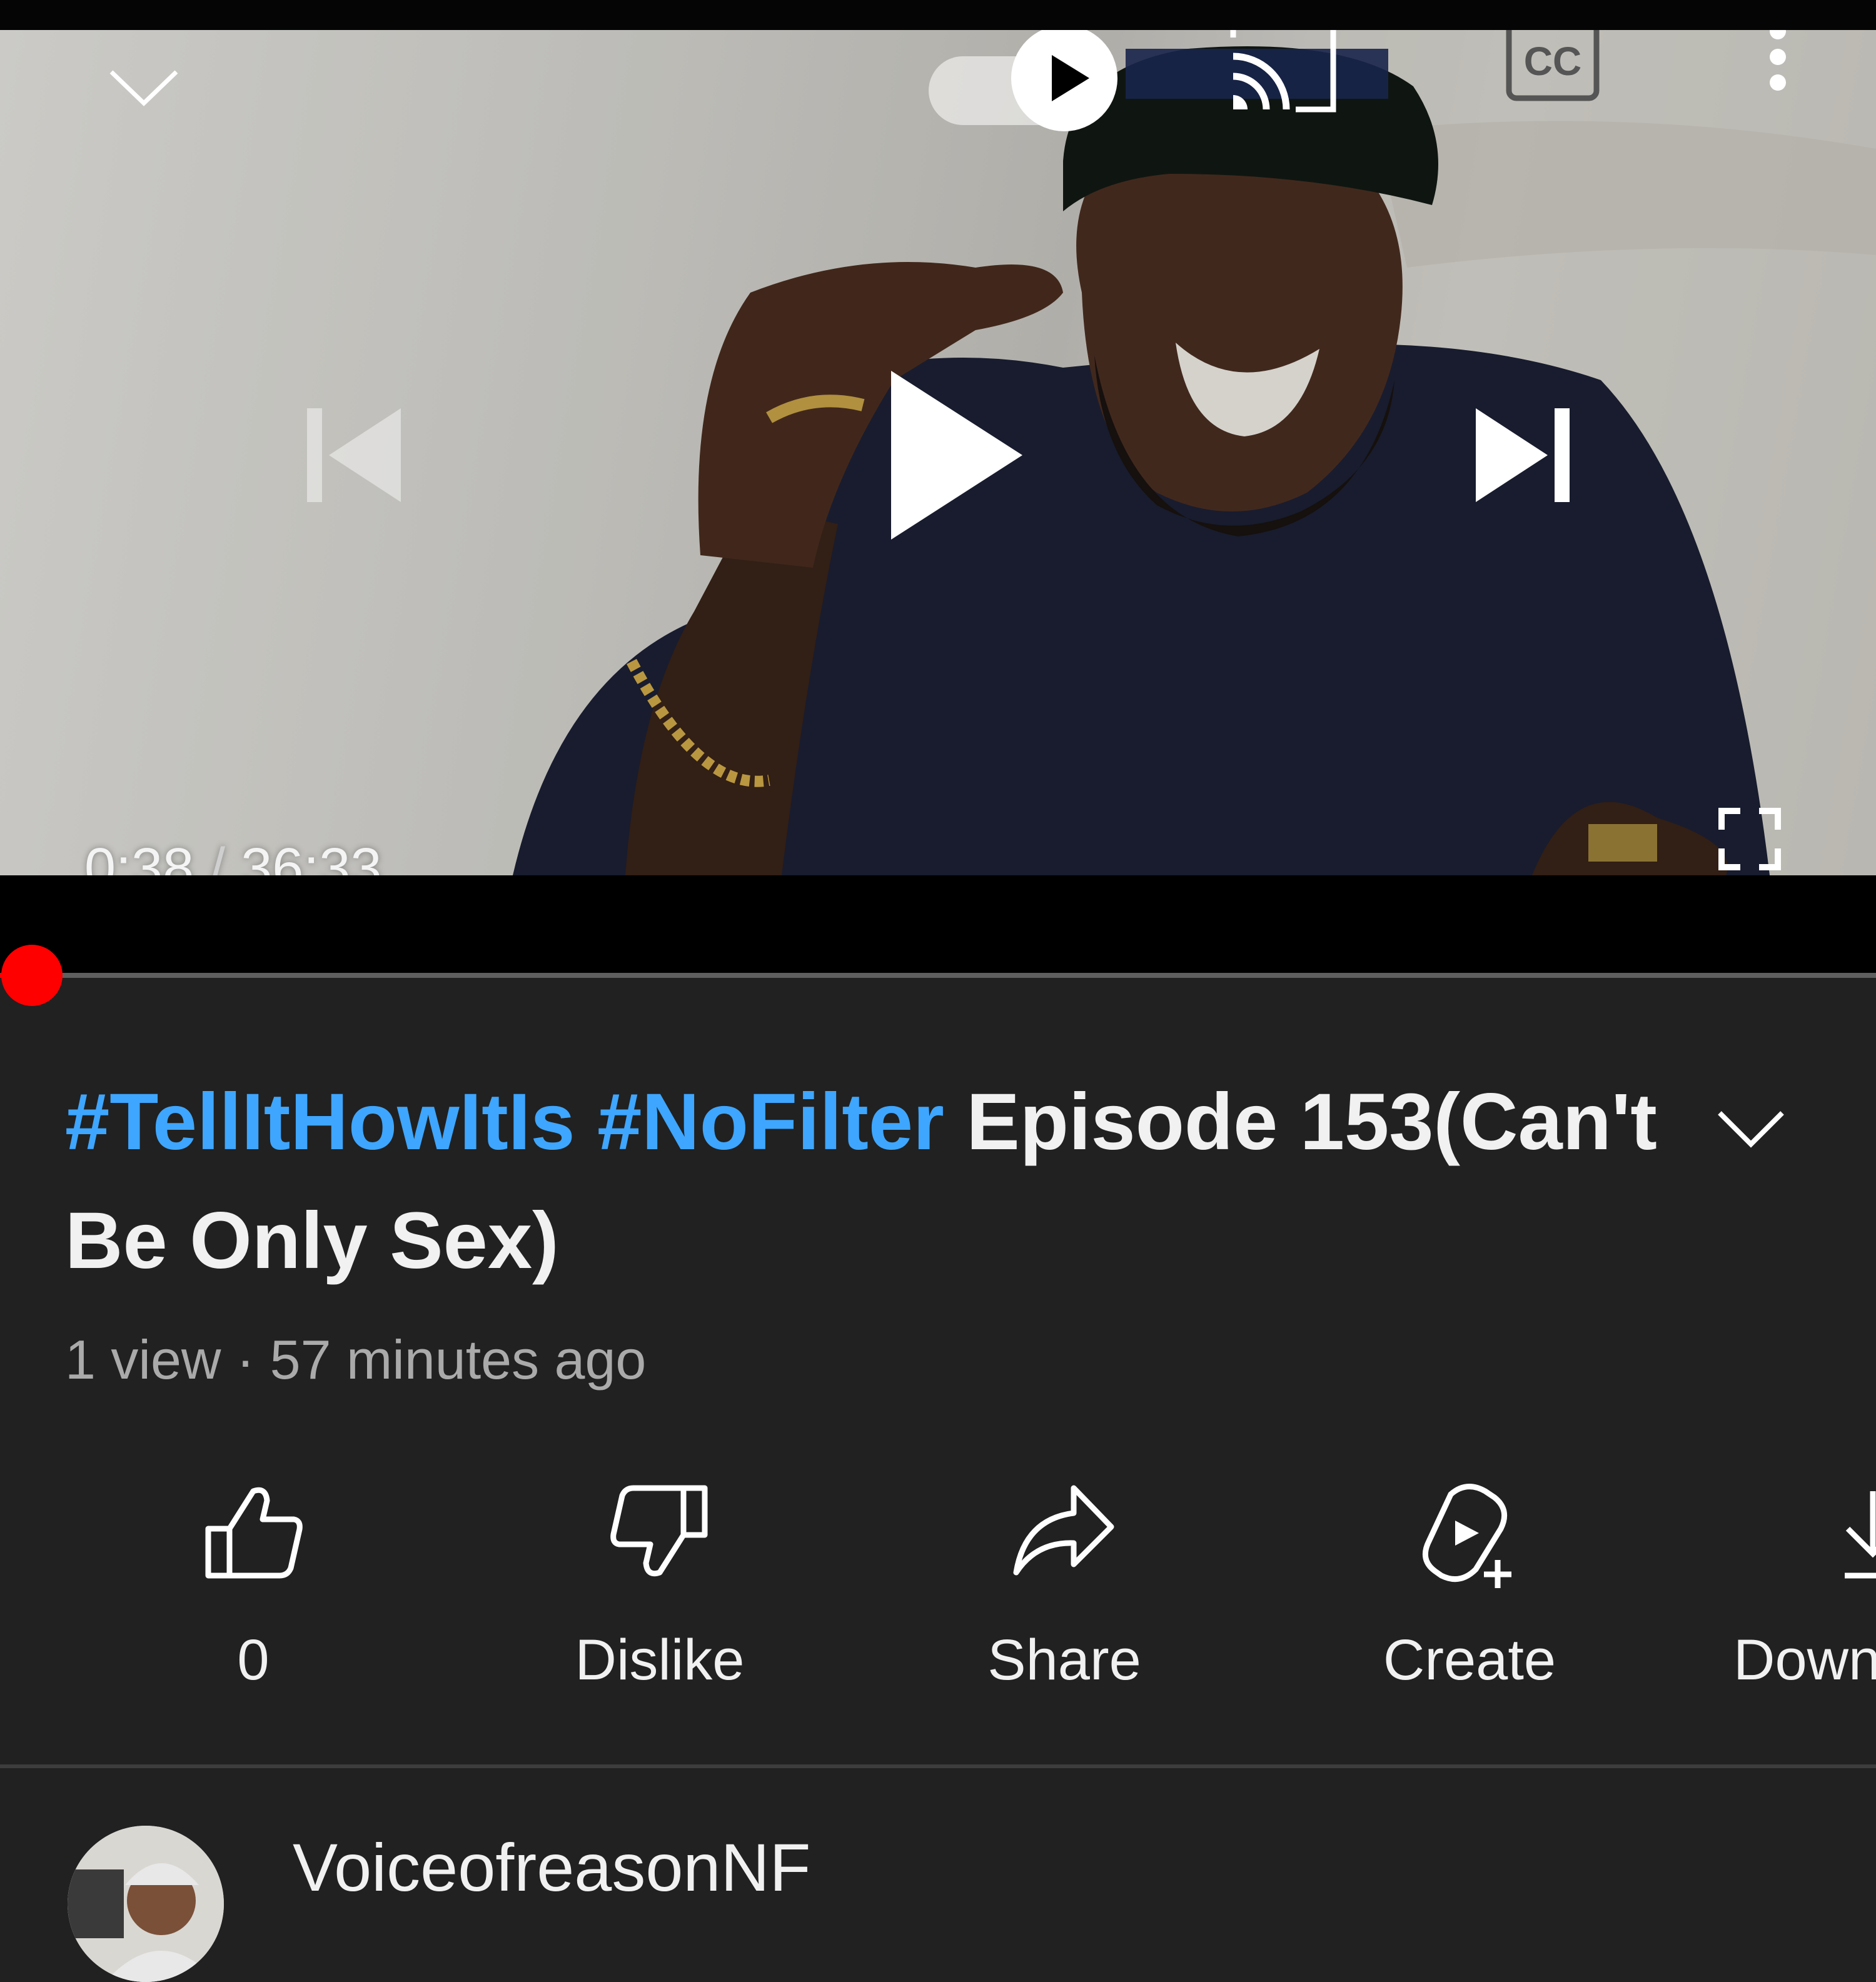  I want to click on previous-icon, so click(354, 455).